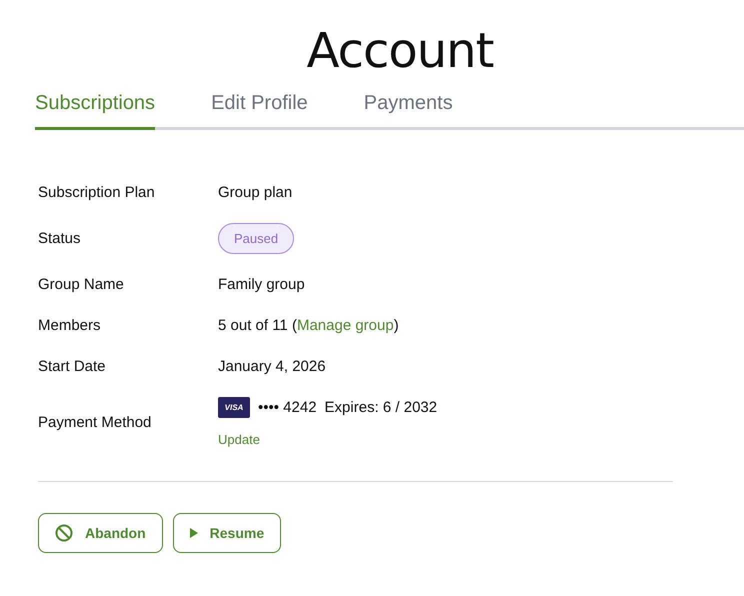  What do you see at coordinates (256, 192) in the screenshot?
I see `detail-value: Group plan` at bounding box center [256, 192].